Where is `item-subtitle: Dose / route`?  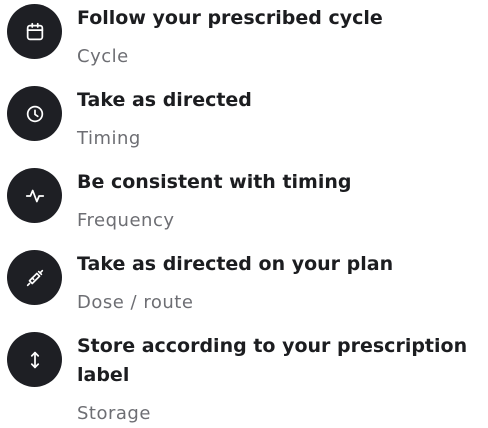 item-subtitle: Dose / route is located at coordinates (135, 302).